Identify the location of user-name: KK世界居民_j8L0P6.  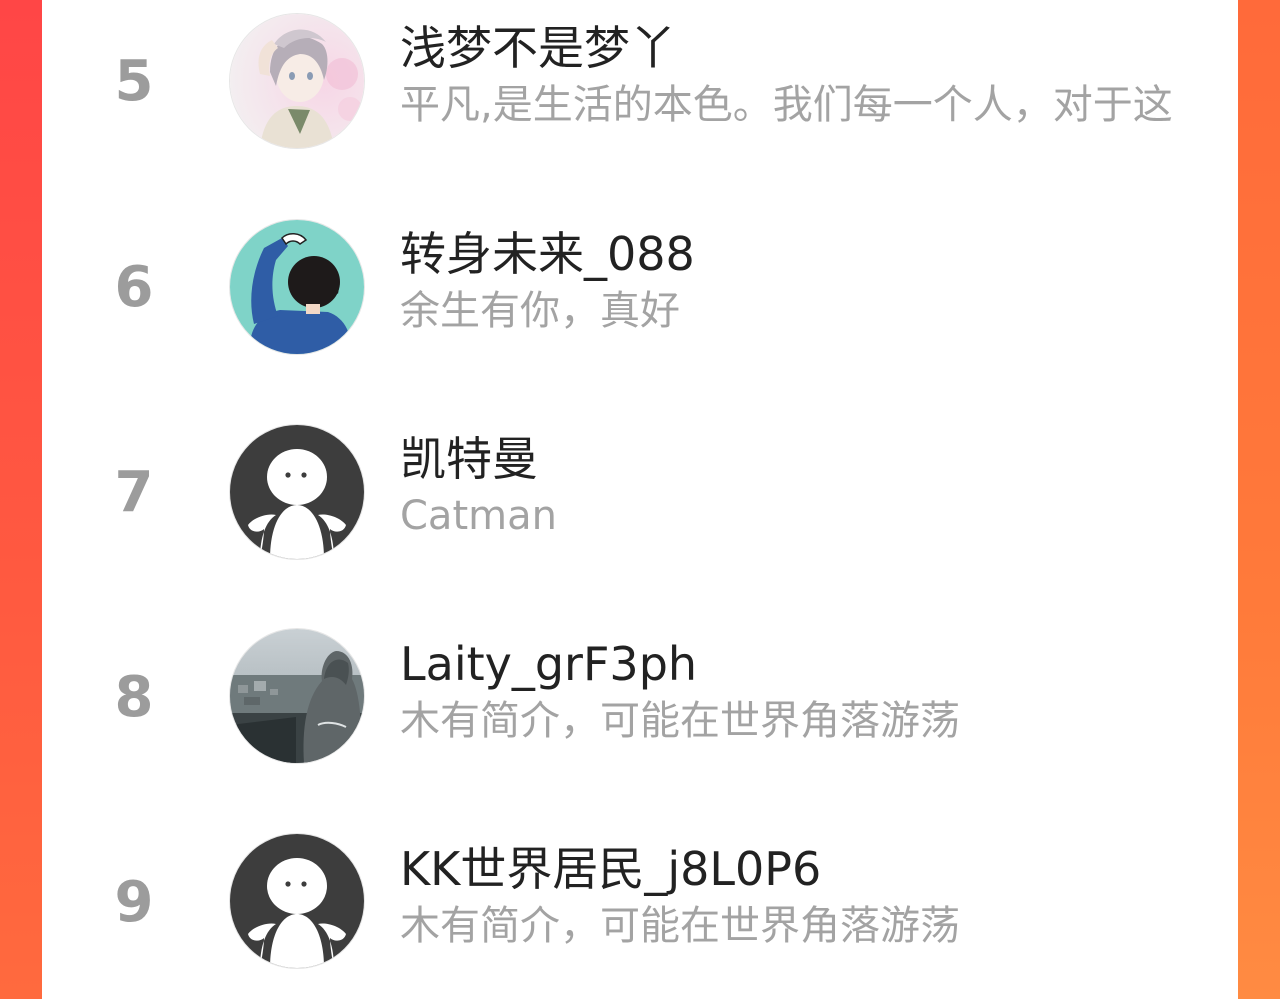
(611, 869).